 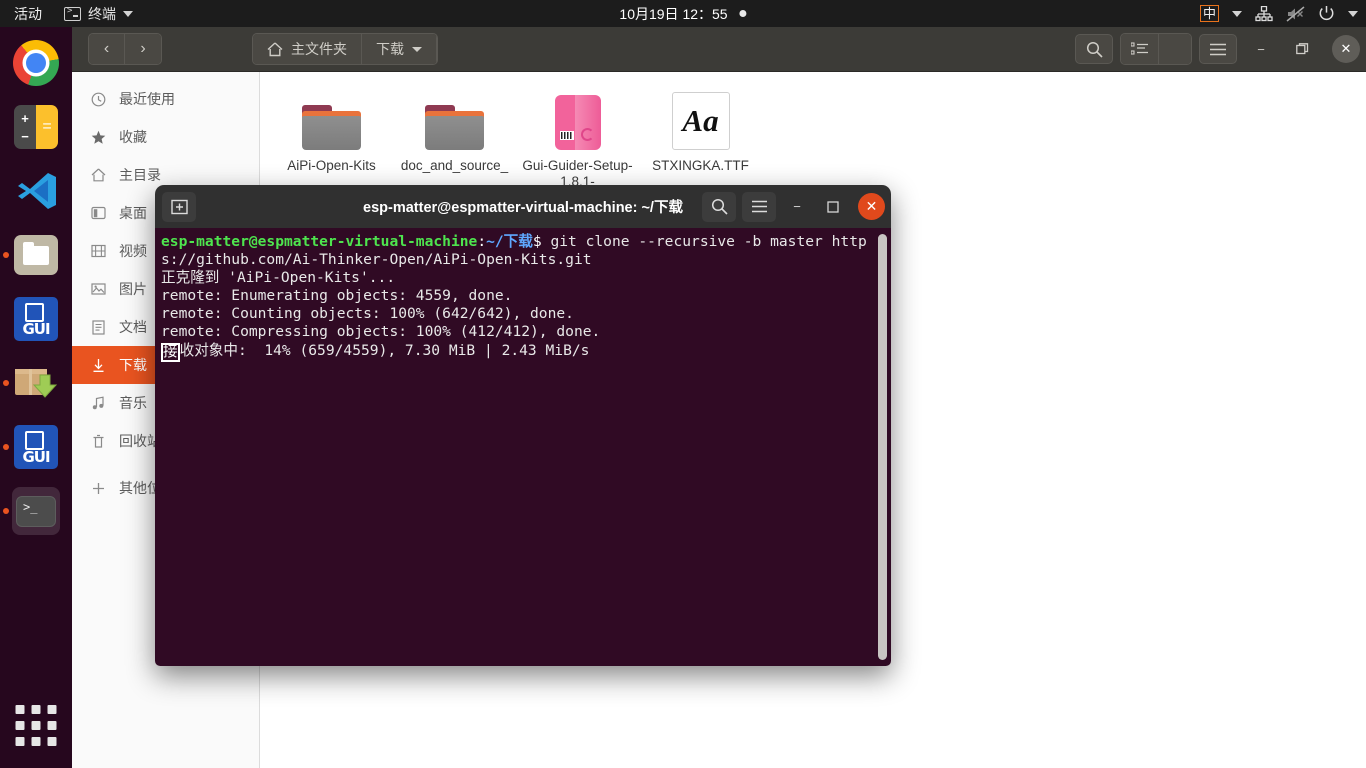 I want to click on main-menu-button, so click(x=1218, y=49).